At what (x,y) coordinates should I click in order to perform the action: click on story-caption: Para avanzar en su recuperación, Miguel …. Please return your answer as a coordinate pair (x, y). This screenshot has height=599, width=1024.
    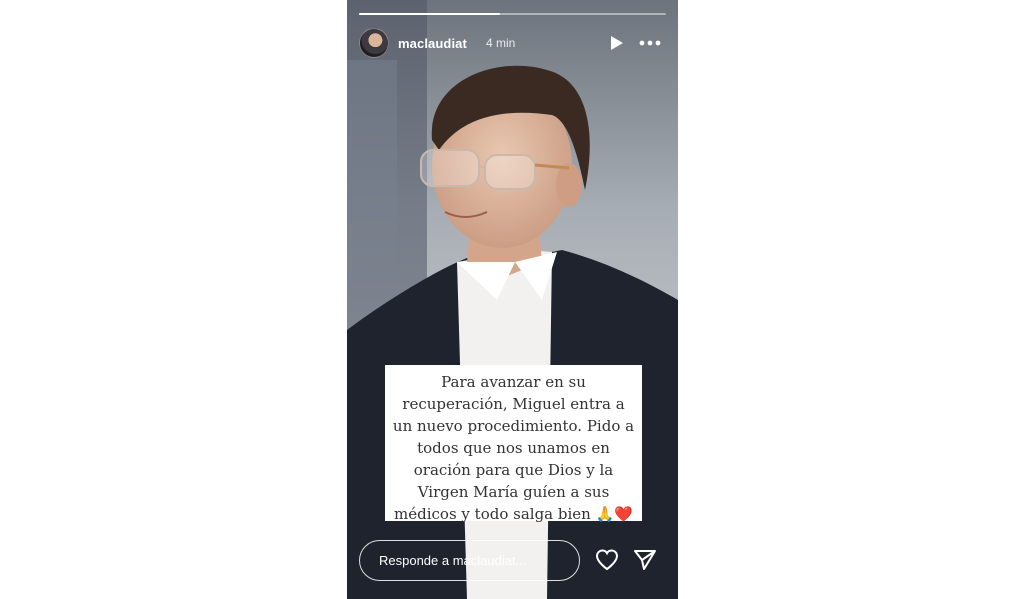
    Looking at the image, I should click on (513, 444).